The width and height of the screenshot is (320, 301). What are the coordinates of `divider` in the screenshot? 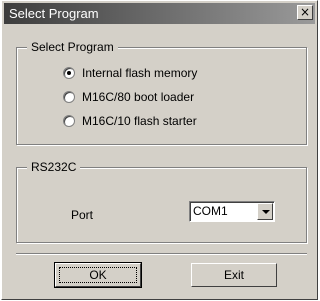 It's located at (161, 254).